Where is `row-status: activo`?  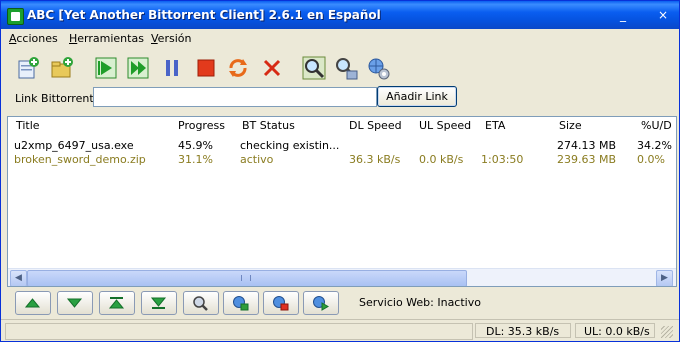 row-status: activo is located at coordinates (257, 159).